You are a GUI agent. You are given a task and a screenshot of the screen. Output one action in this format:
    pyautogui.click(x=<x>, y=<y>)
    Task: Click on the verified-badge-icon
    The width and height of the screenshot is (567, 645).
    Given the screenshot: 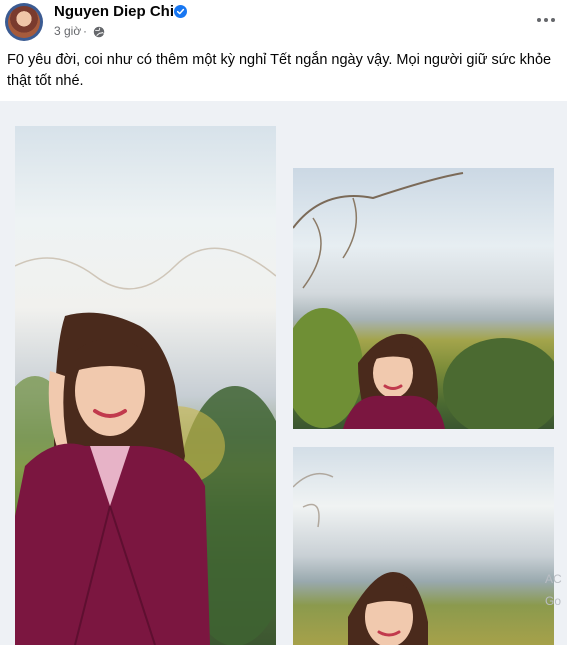 What is the action you would take?
    pyautogui.click(x=180, y=11)
    